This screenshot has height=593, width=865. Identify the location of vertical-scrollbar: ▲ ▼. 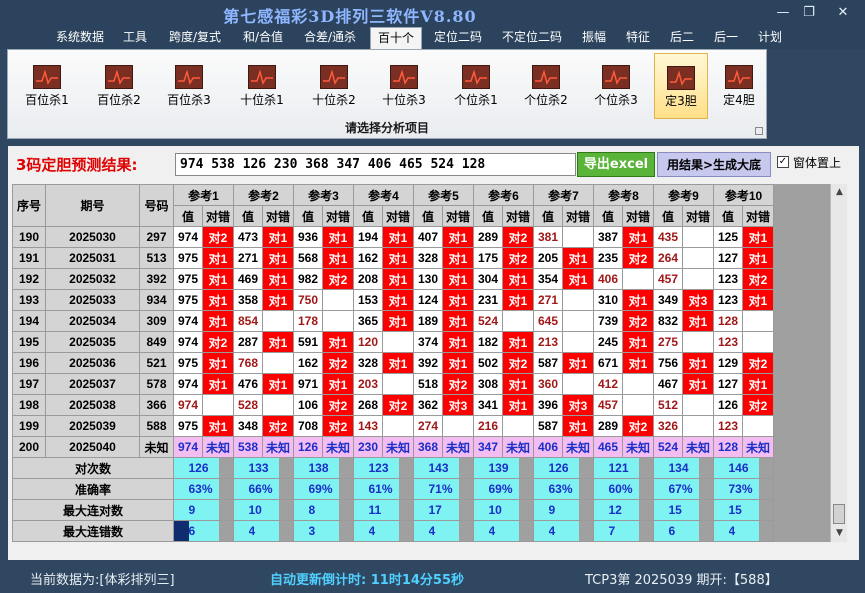
(838, 363).